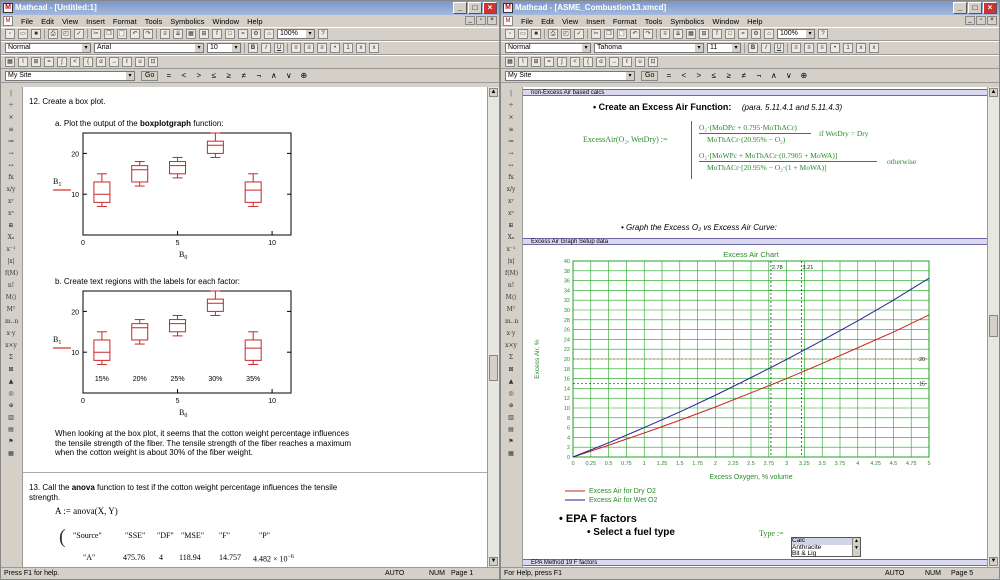 Image resolution: width=1000 pixels, height=580 pixels. What do you see at coordinates (562, 62) in the screenshot?
I see `calculus-icon: ∫` at bounding box center [562, 62].